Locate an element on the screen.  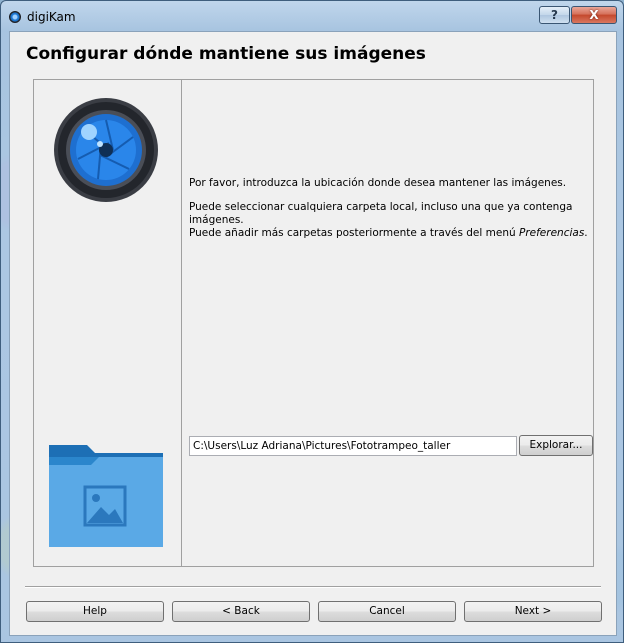
cancel-button: Cancel is located at coordinates (387, 611).